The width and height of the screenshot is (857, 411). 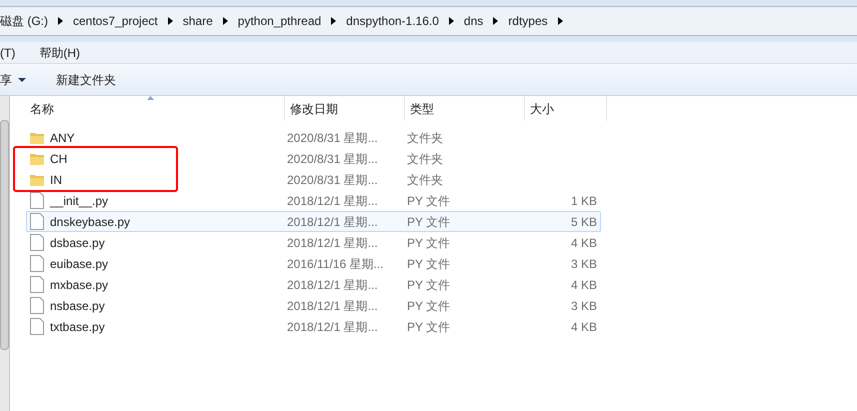 What do you see at coordinates (583, 201) in the screenshot?
I see `file-size: 1 KB` at bounding box center [583, 201].